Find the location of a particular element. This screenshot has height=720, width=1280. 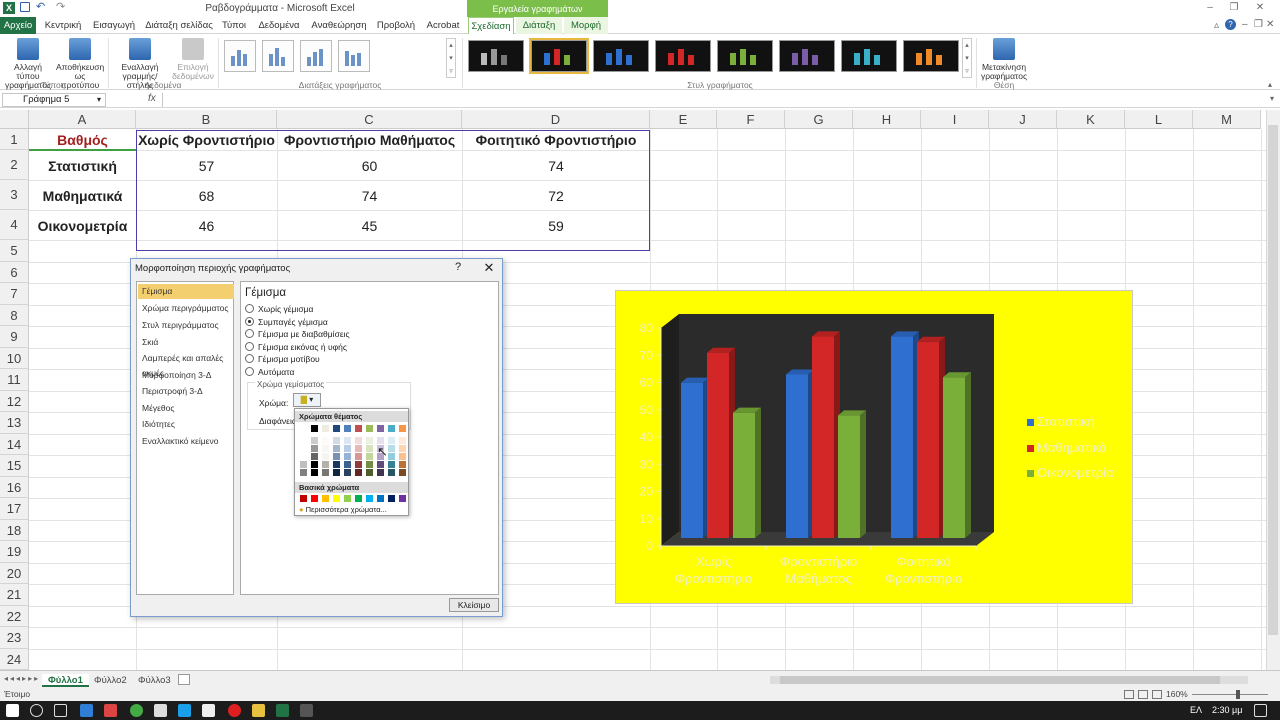

skype-icon is located at coordinates (184, 710).